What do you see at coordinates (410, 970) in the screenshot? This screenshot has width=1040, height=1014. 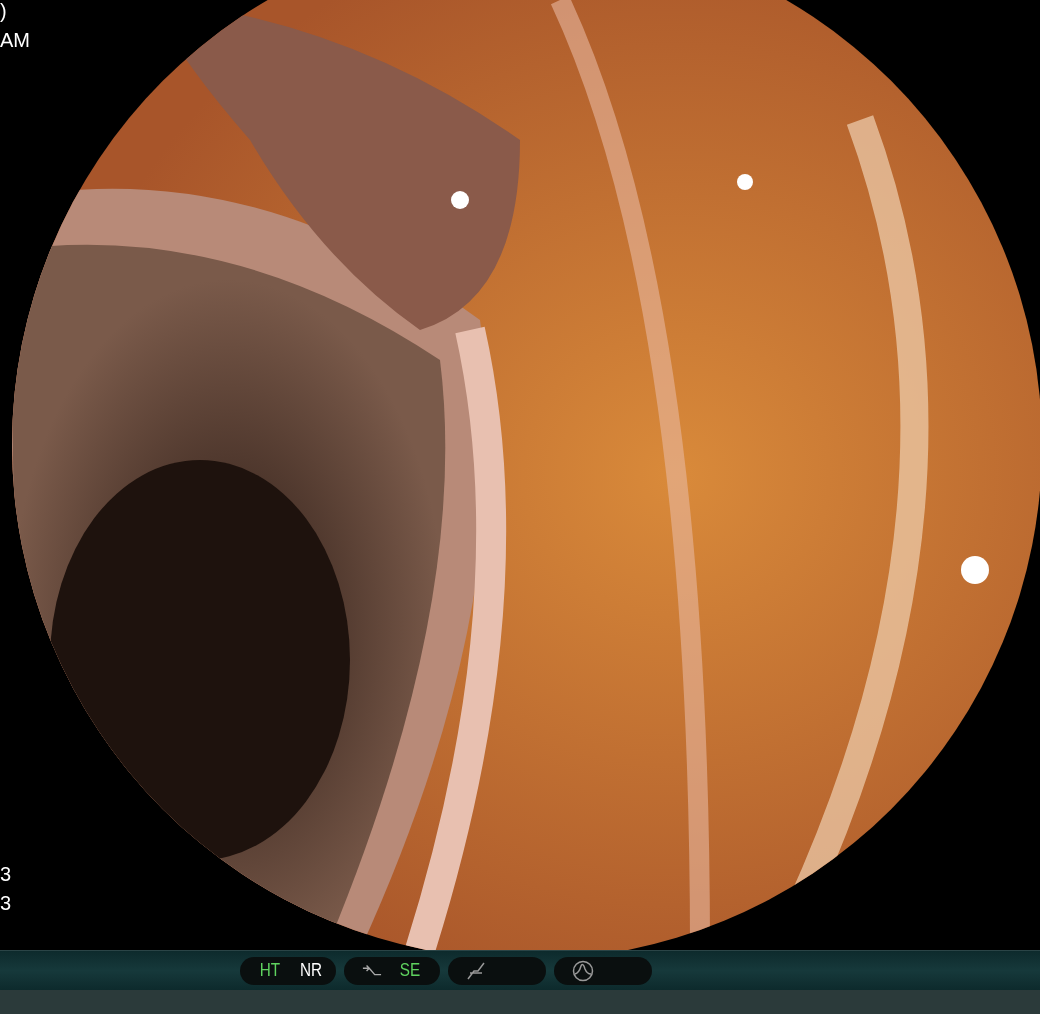 I see `status-label: SE` at bounding box center [410, 970].